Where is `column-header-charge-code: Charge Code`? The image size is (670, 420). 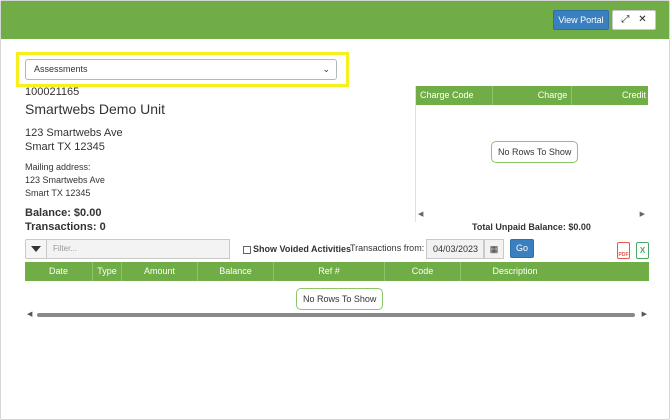
column-header-charge-code: Charge Code is located at coordinates (454, 95).